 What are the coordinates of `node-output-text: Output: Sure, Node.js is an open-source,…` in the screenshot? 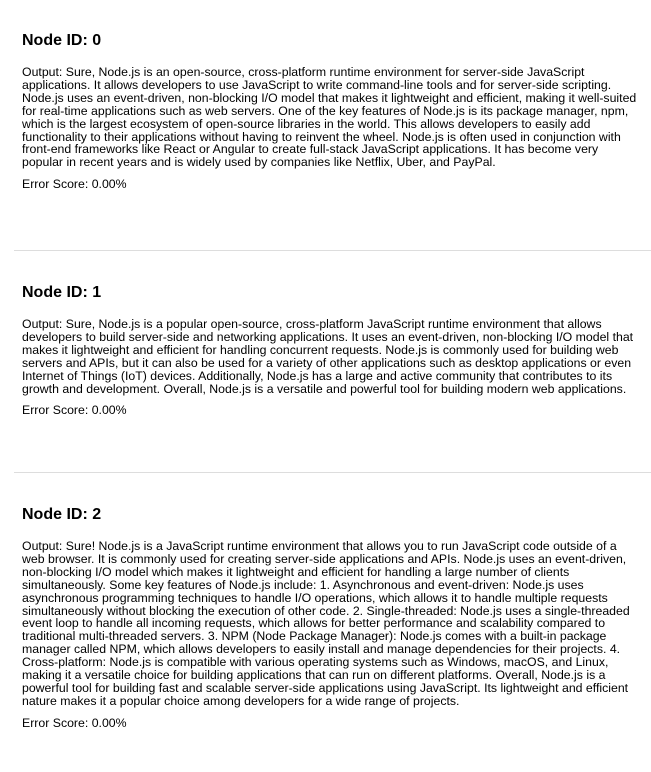 It's located at (329, 117).